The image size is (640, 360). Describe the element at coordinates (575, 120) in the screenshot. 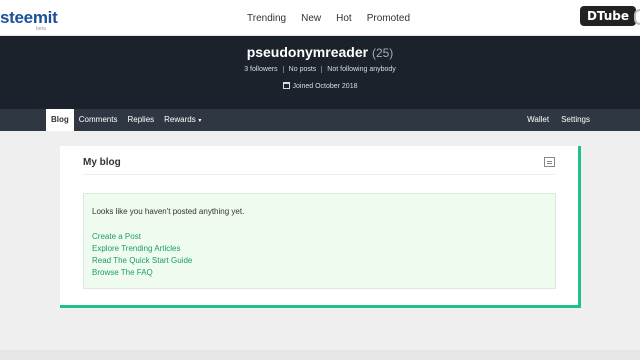

I see `tab-settings: Settings` at that location.